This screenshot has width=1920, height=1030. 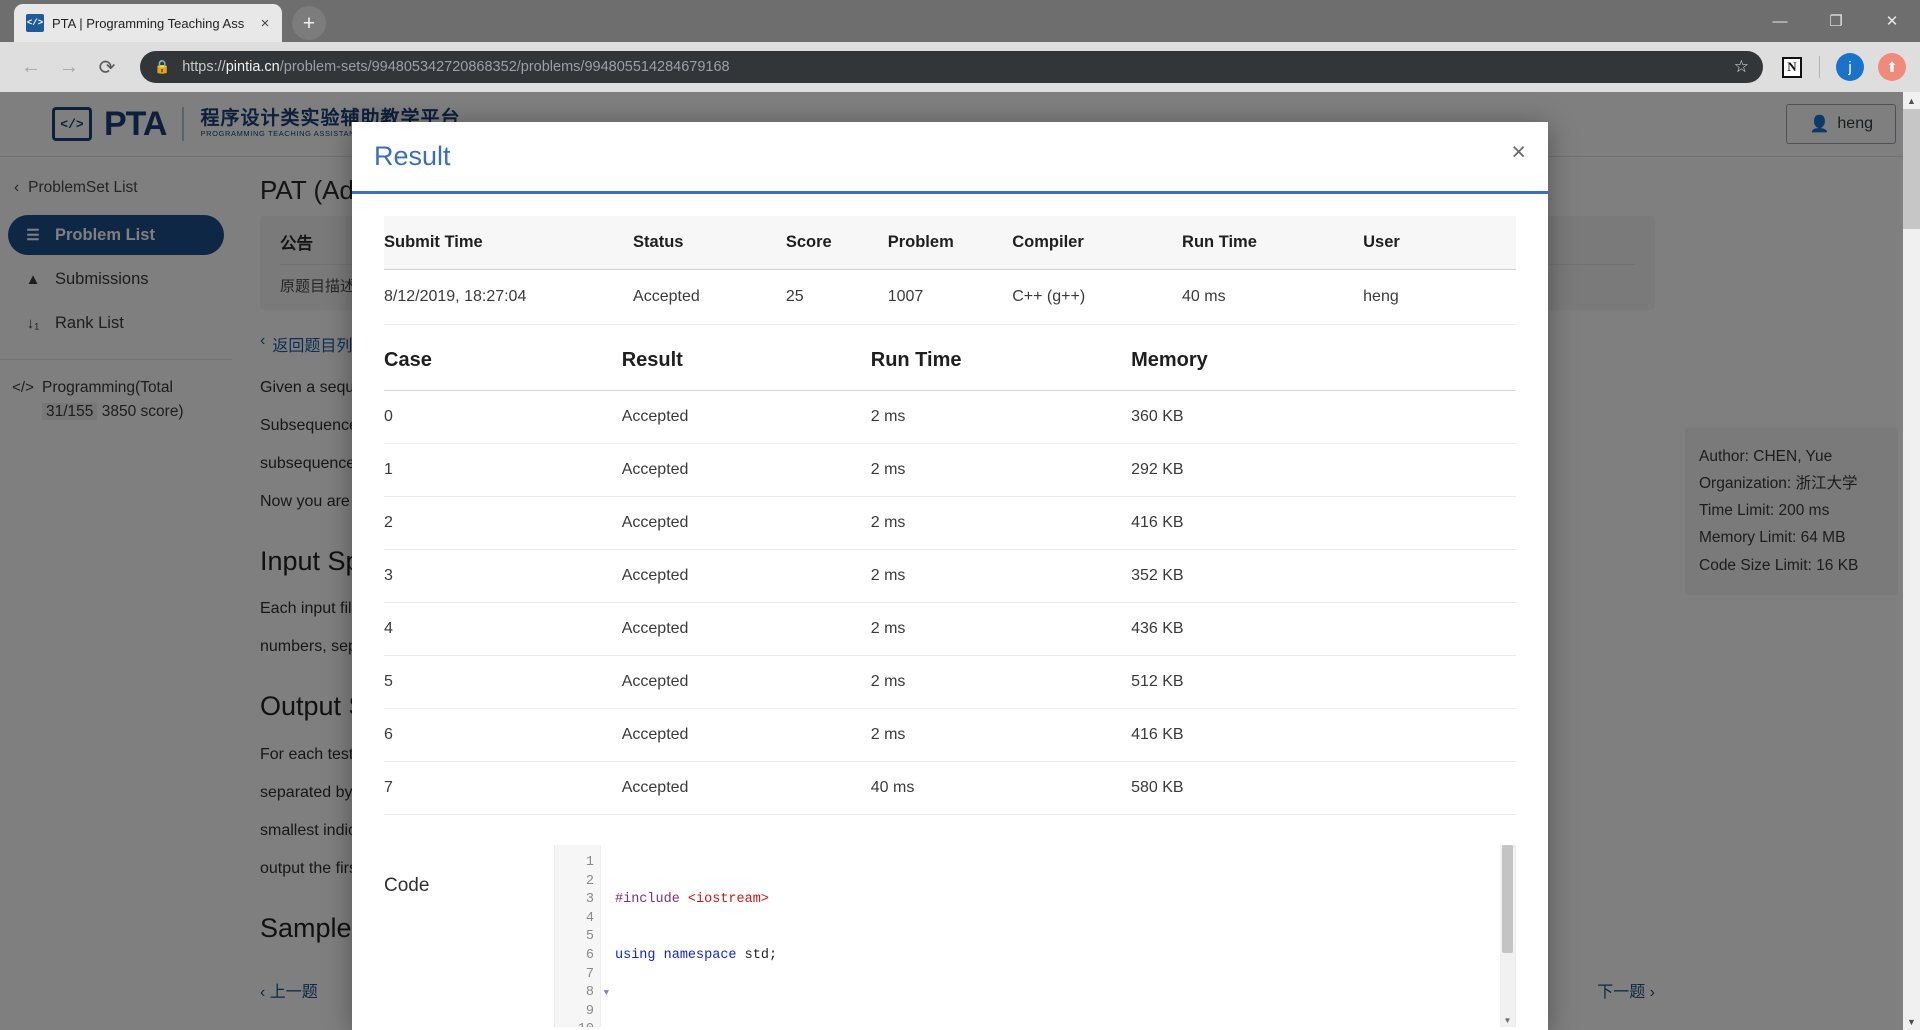 I want to click on code-gutter: 1 2 3 4 5 6 7 8▼ 9 10 11▼ 12, so click(x=582, y=936).